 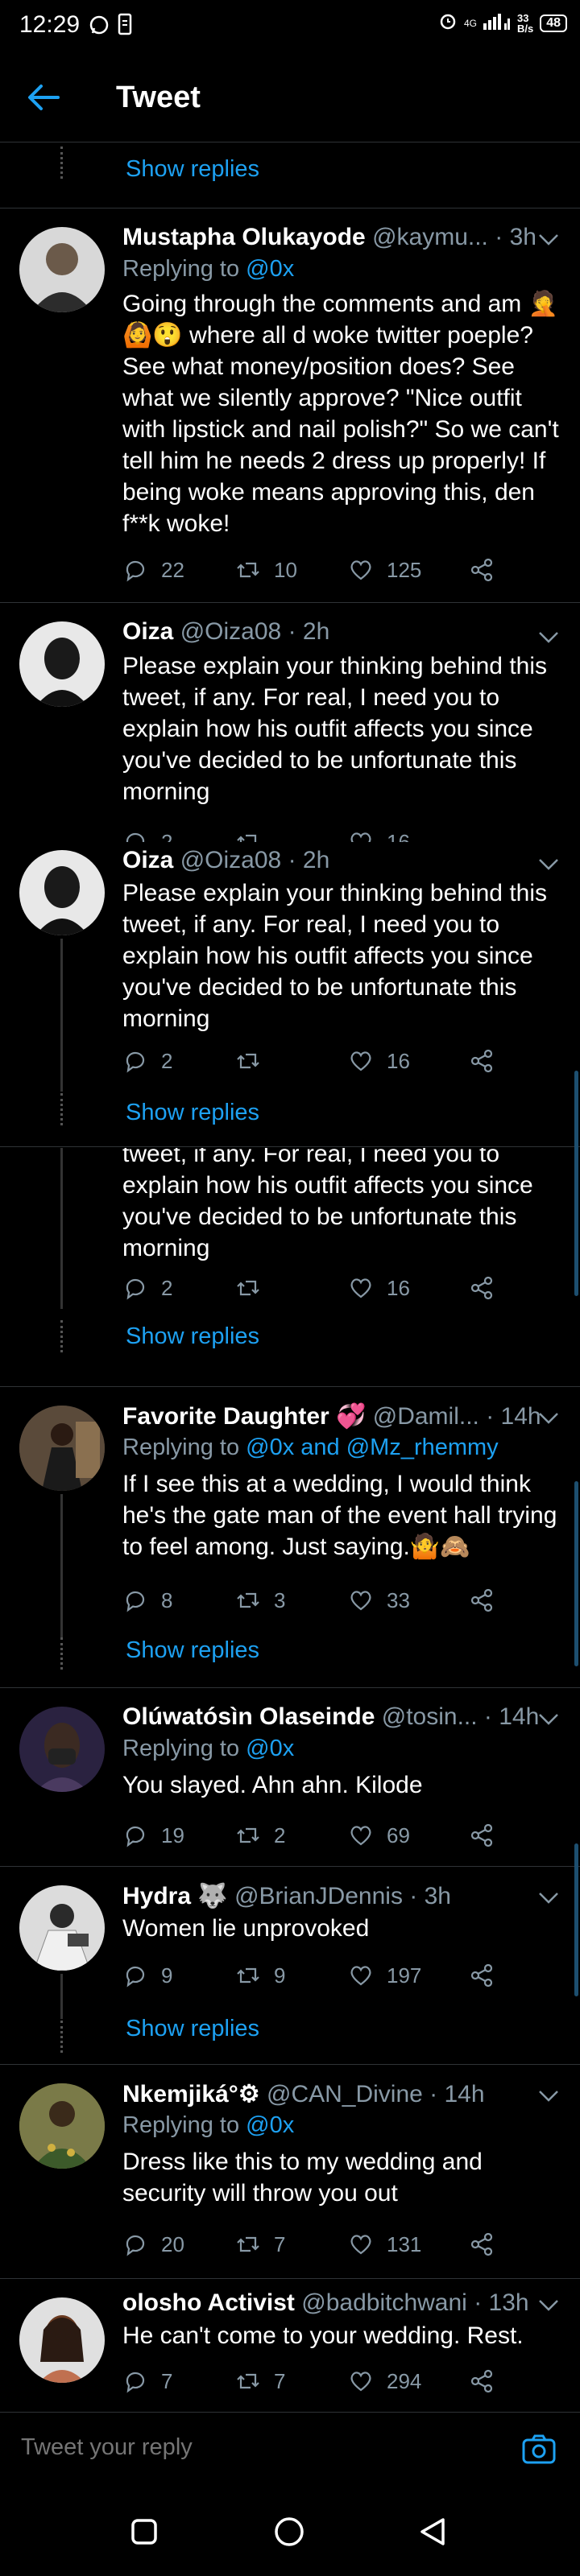 I want to click on retweet-button: 10, so click(x=292, y=570).